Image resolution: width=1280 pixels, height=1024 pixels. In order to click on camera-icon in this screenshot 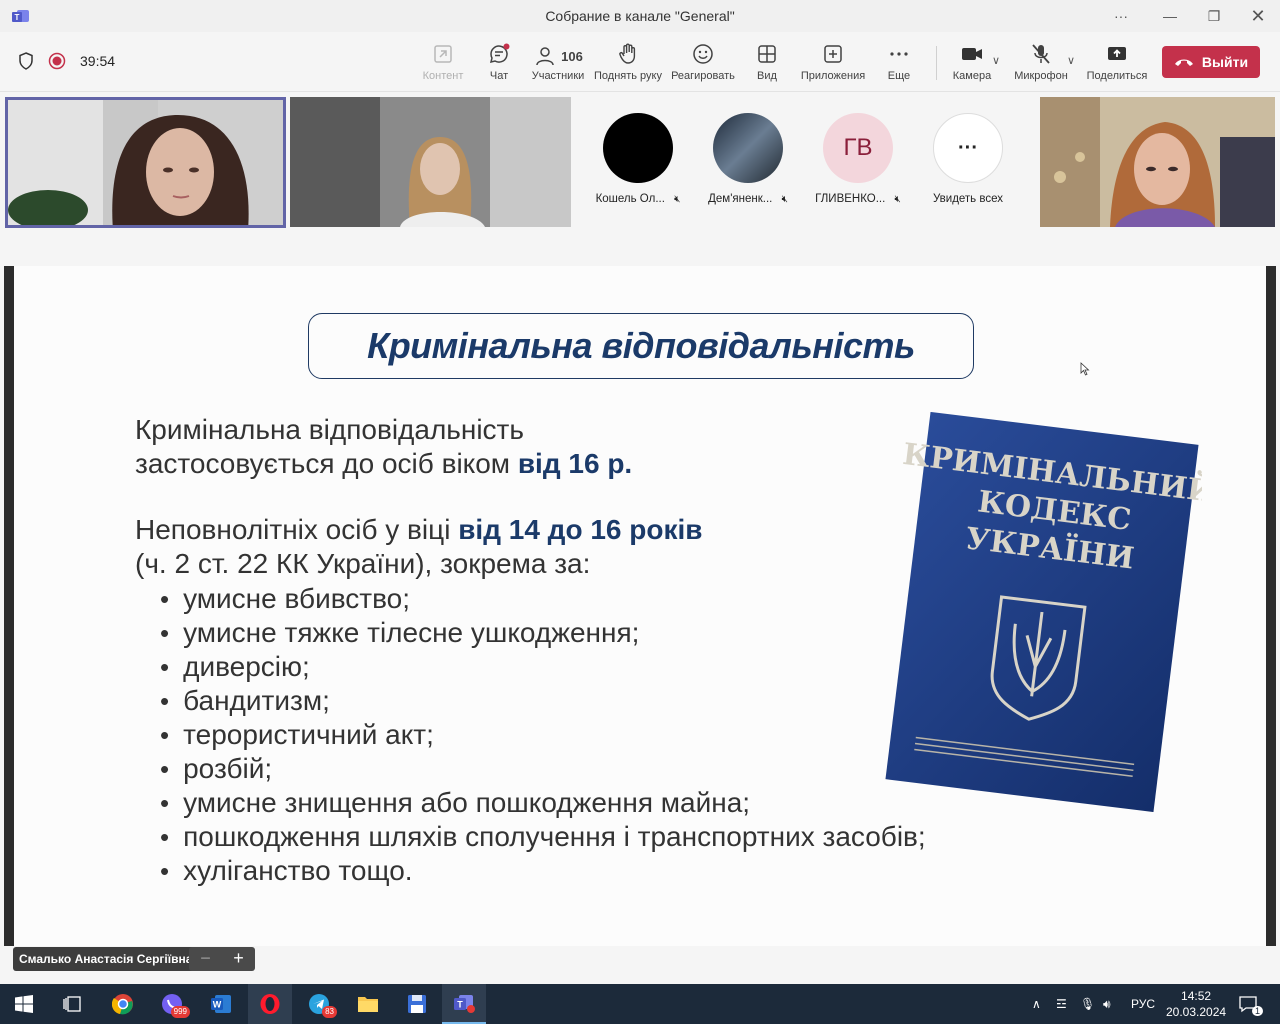, I will do `click(972, 54)`.